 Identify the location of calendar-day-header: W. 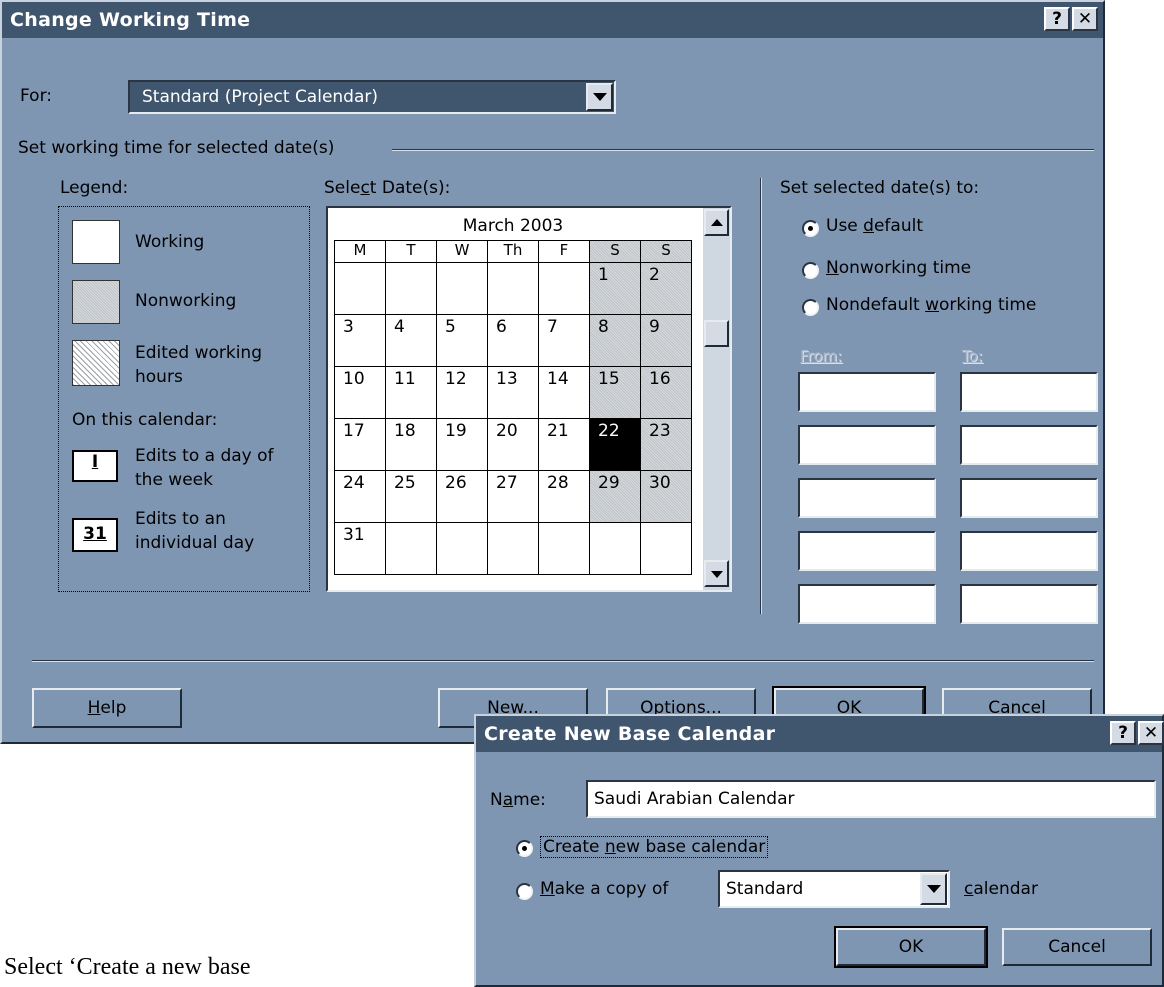
(462, 251).